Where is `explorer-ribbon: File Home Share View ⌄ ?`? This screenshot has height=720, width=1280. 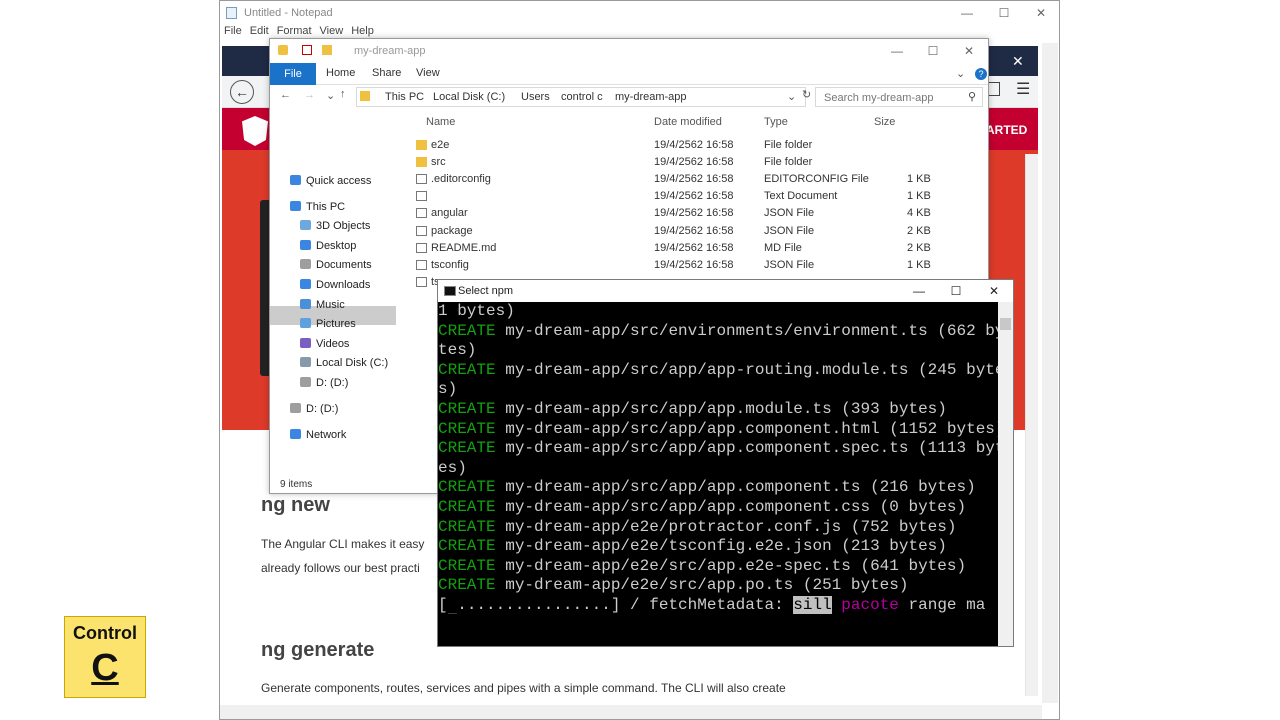
explorer-ribbon: File Home Share View ⌄ ? is located at coordinates (629, 74).